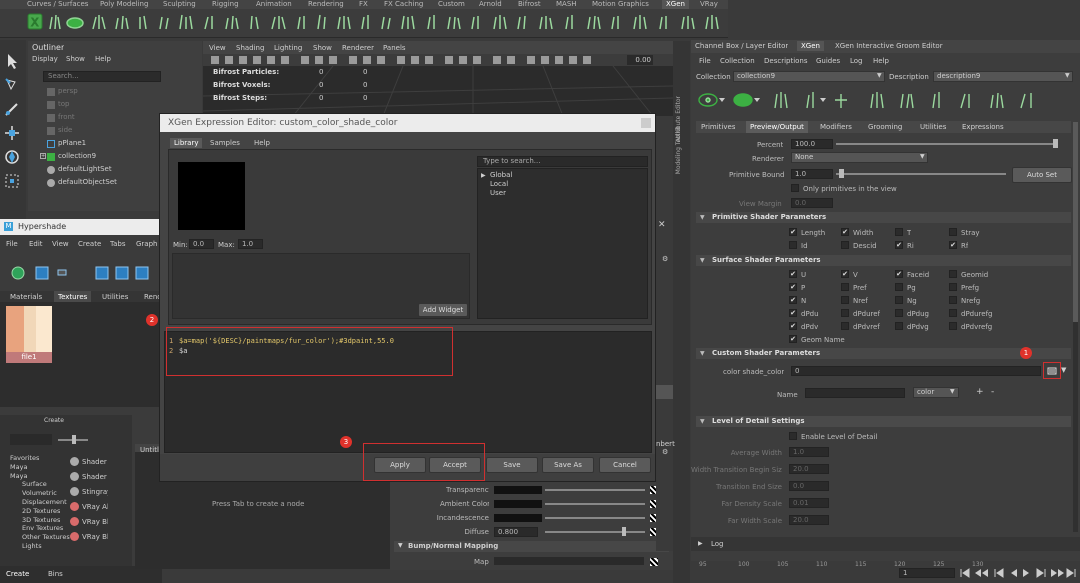 Image resolution: width=1080 pixels, height=583 pixels. Describe the element at coordinates (29, 357) in the screenshot. I see `file1-label: file1` at that location.